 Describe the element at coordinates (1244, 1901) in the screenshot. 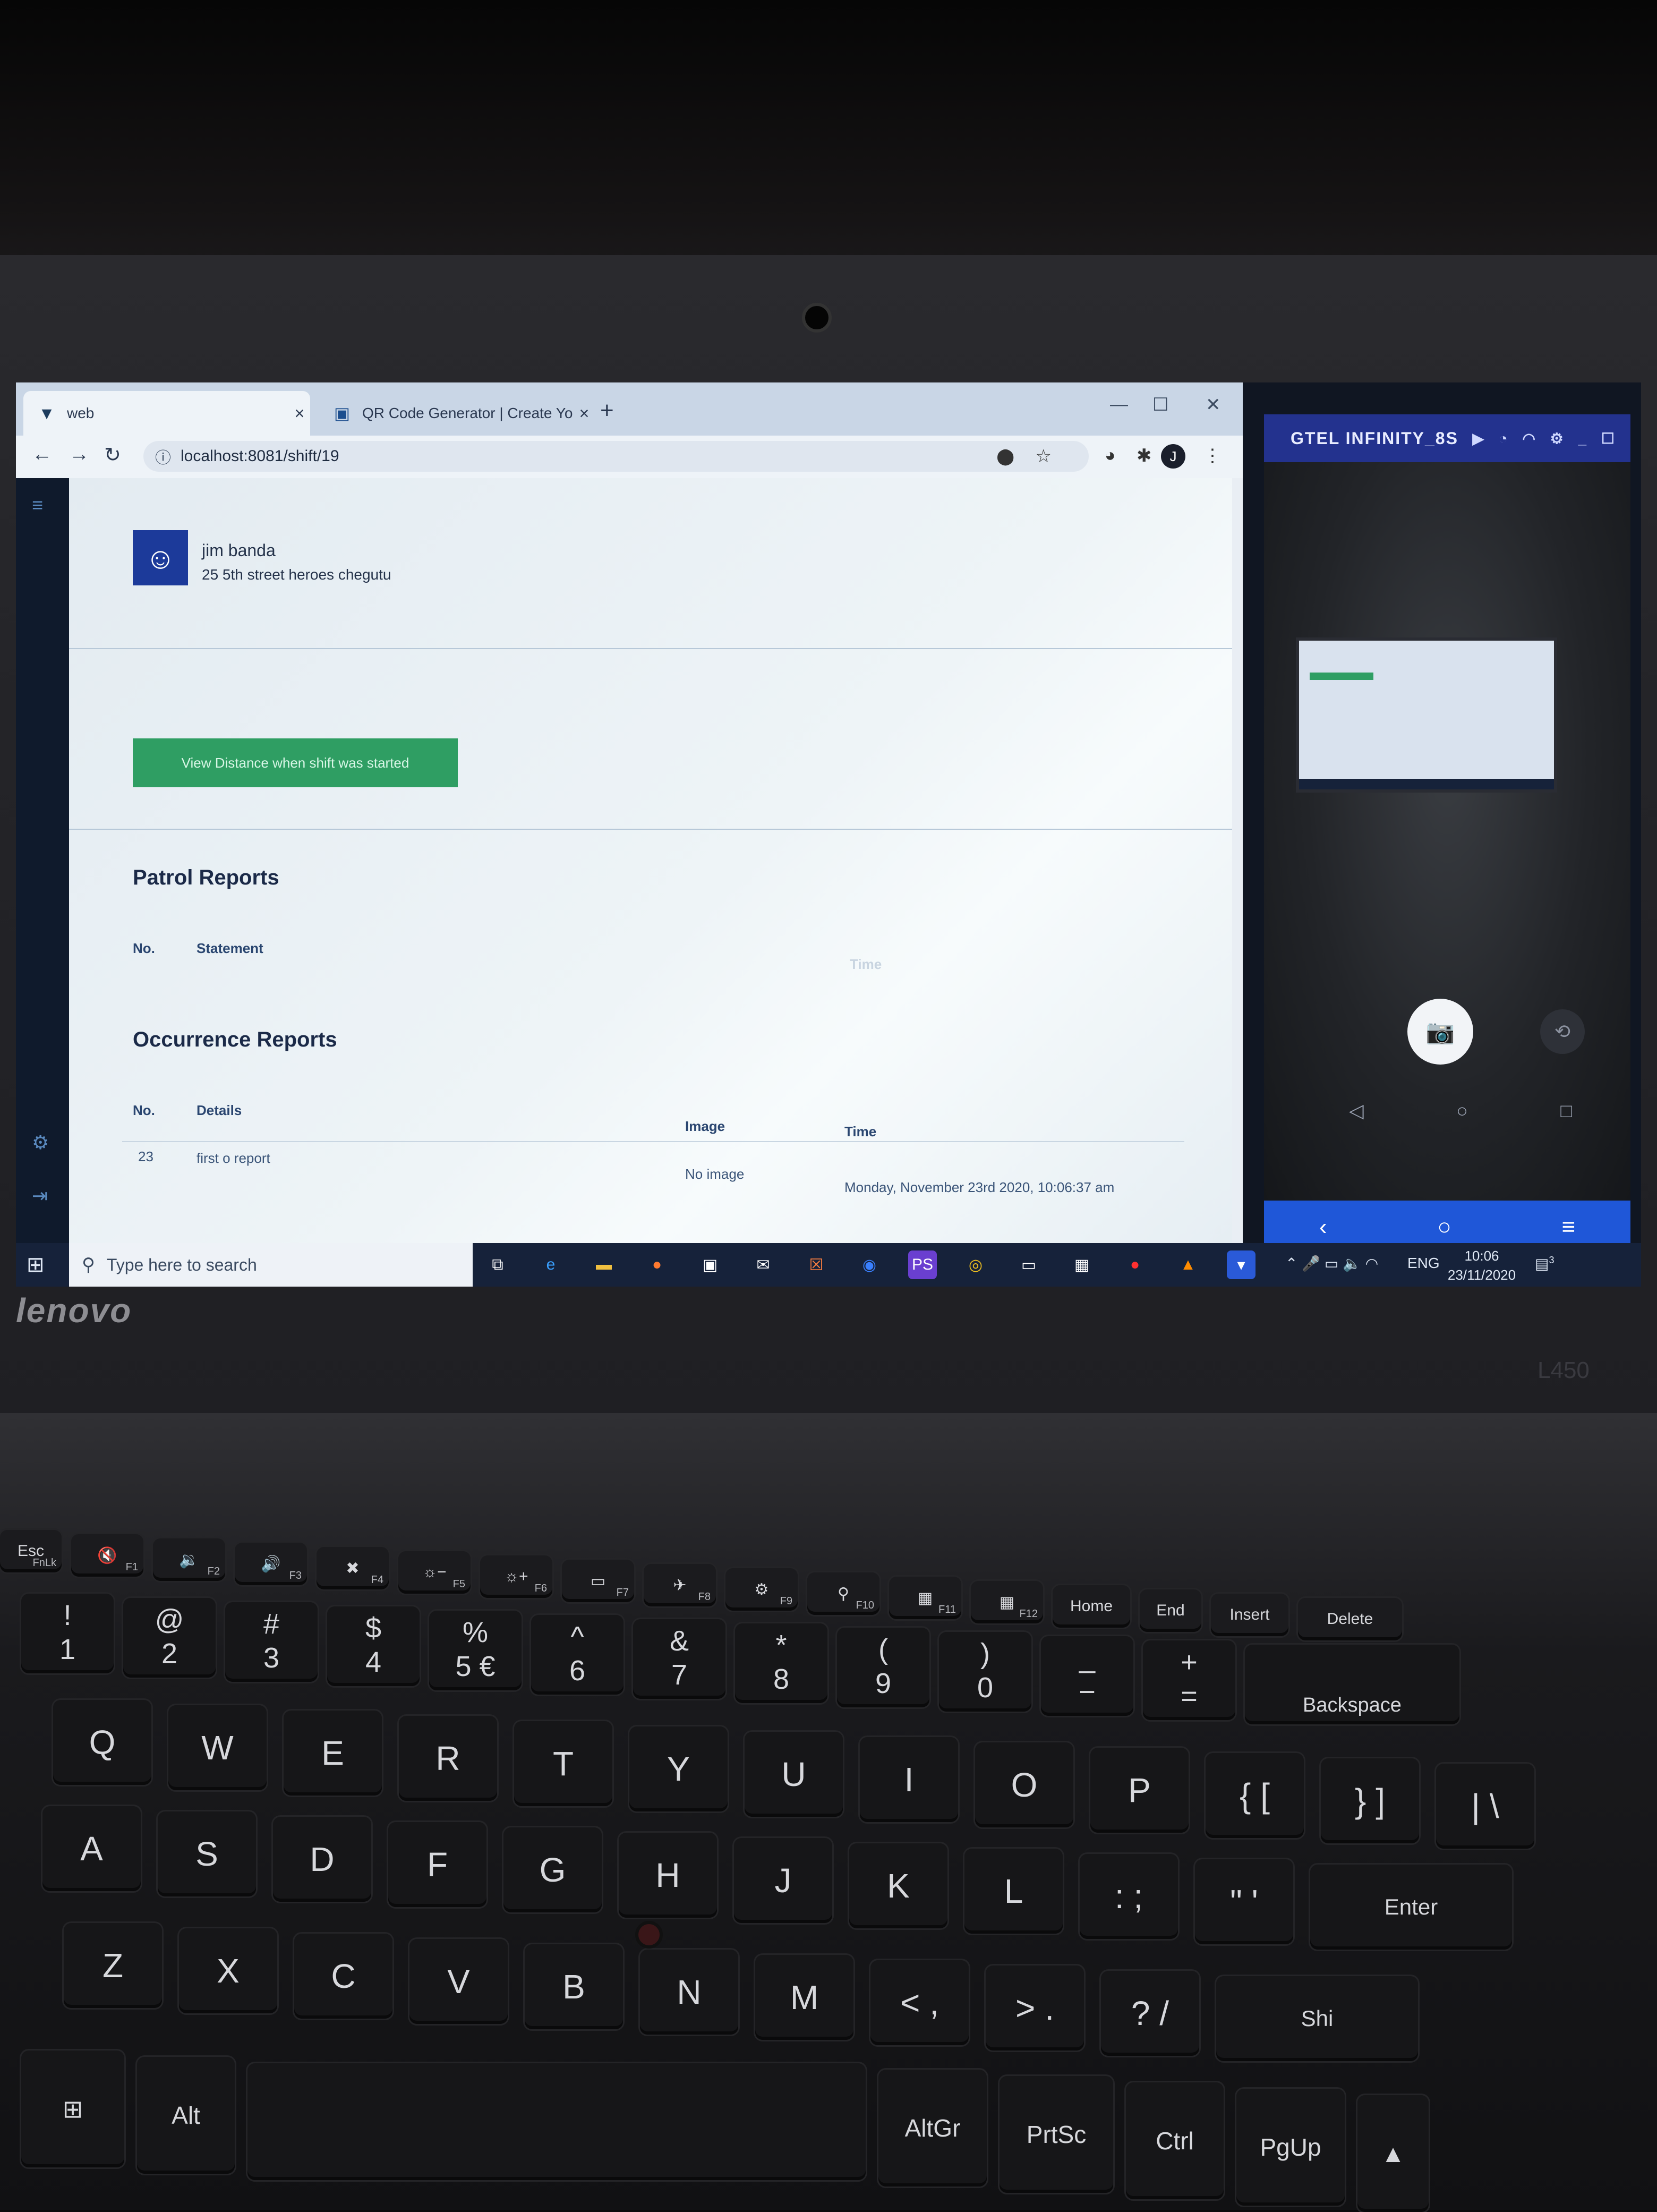

I see `key-row_a-10: " '` at that location.